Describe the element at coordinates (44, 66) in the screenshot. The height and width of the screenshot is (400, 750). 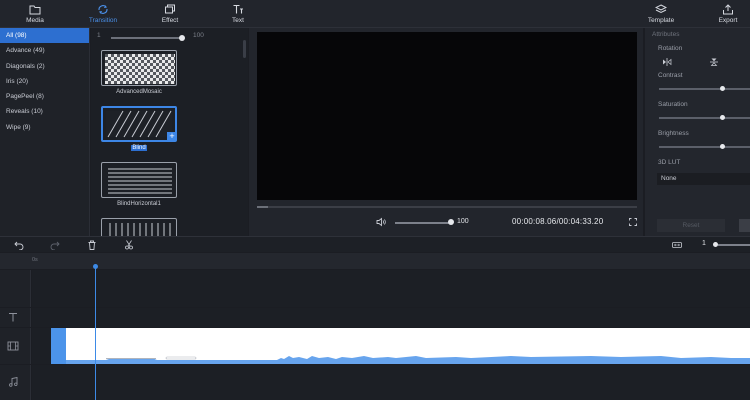
I see `category-diagonals: Diagonals (2)` at that location.